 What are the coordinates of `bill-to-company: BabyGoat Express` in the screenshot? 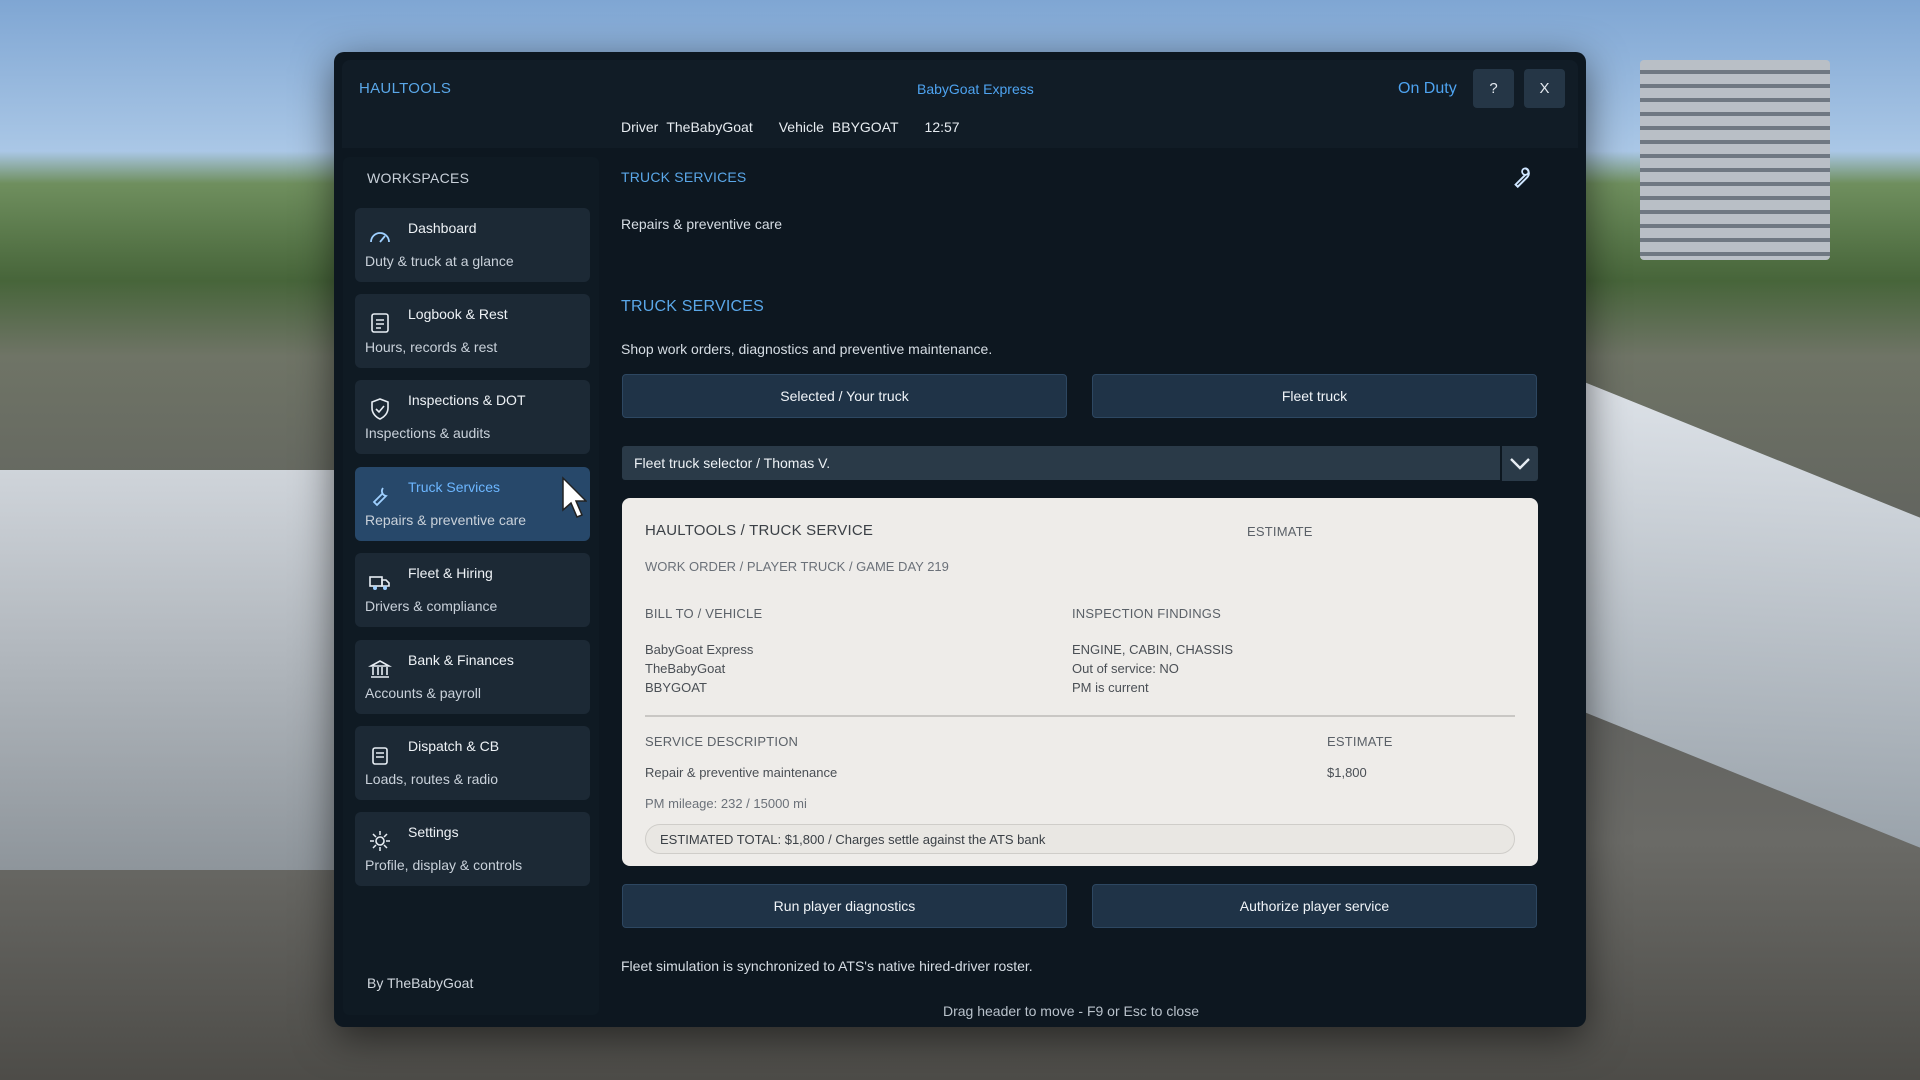 It's located at (699, 649).